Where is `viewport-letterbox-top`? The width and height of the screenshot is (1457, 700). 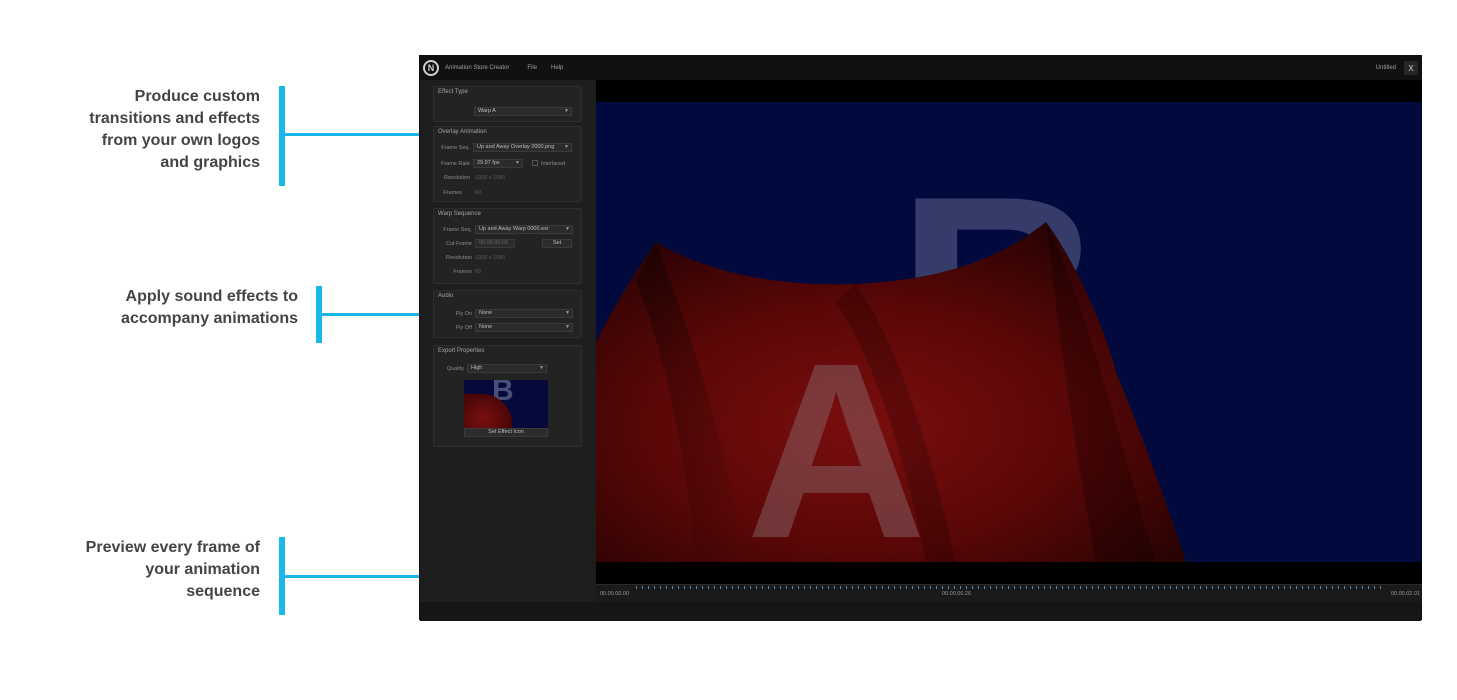
viewport-letterbox-top is located at coordinates (1009, 91).